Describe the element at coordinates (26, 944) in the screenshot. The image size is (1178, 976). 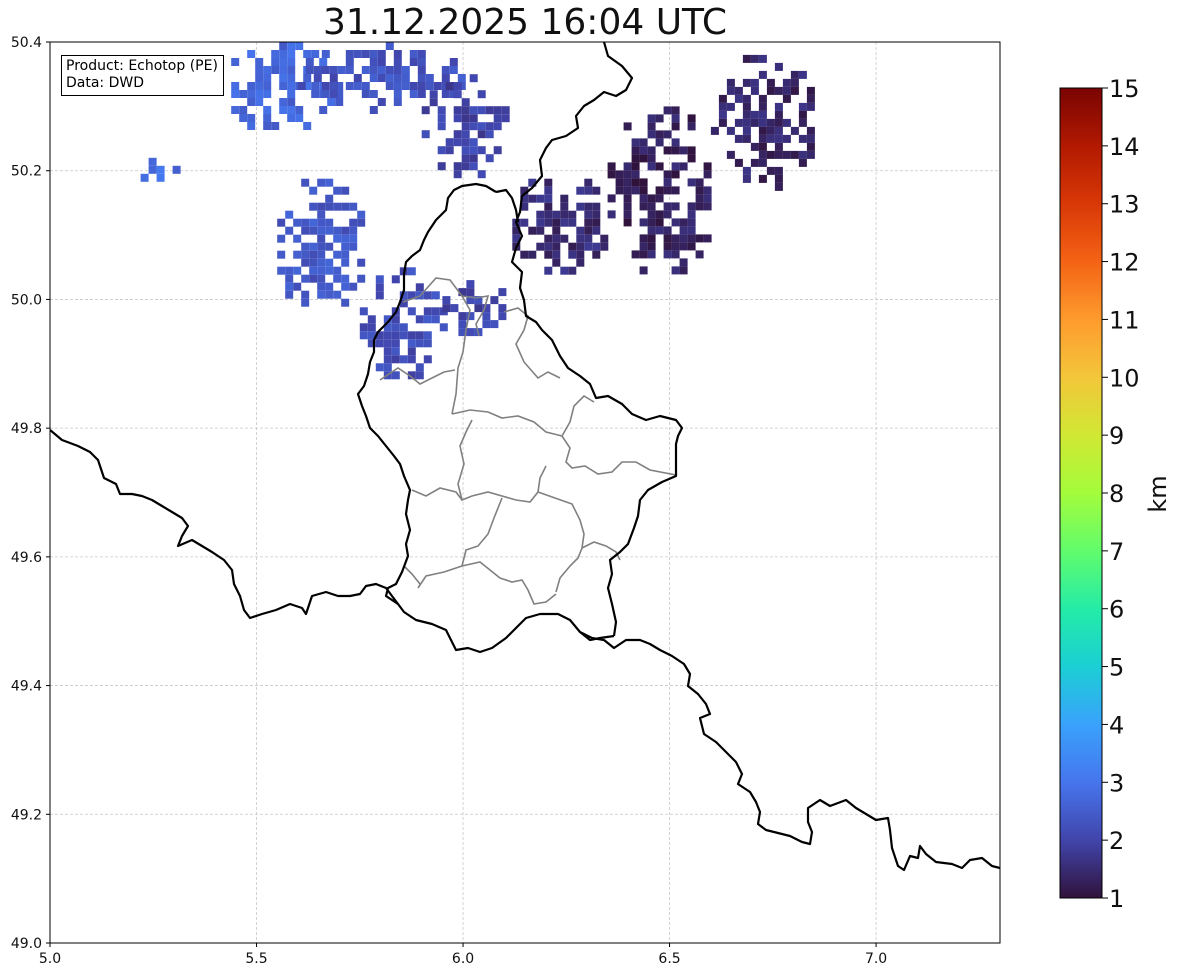
I see `y-tick-label: 49.0` at that location.